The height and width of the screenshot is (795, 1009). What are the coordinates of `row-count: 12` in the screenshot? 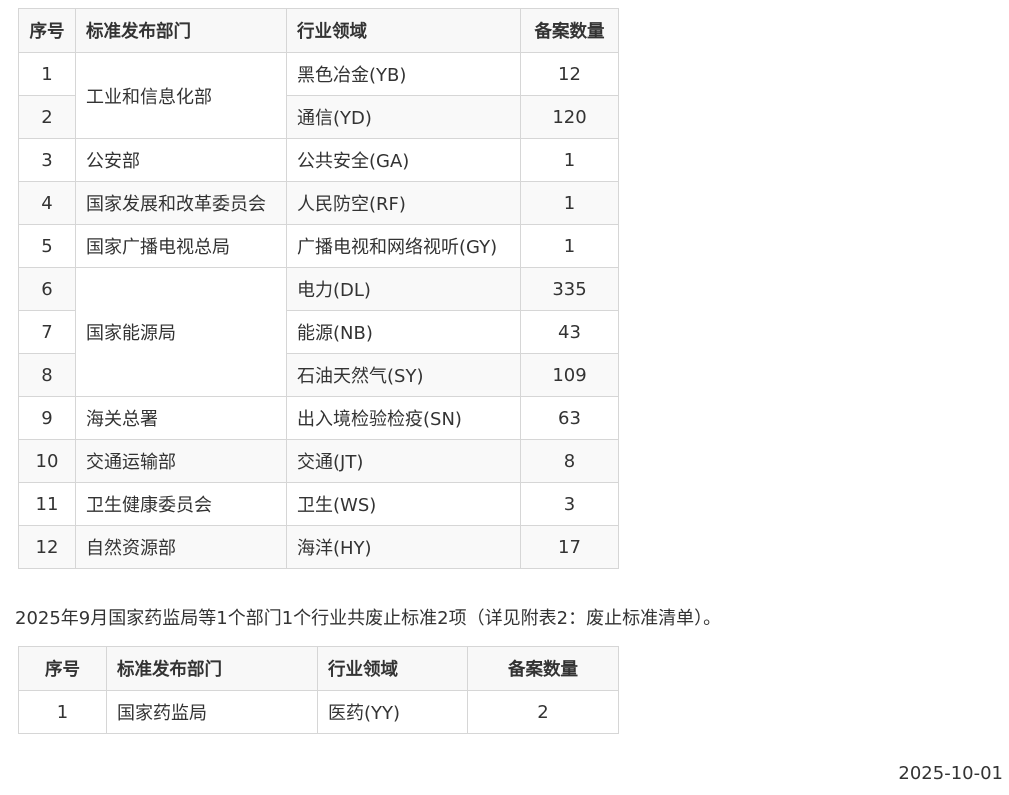 It's located at (569, 74).